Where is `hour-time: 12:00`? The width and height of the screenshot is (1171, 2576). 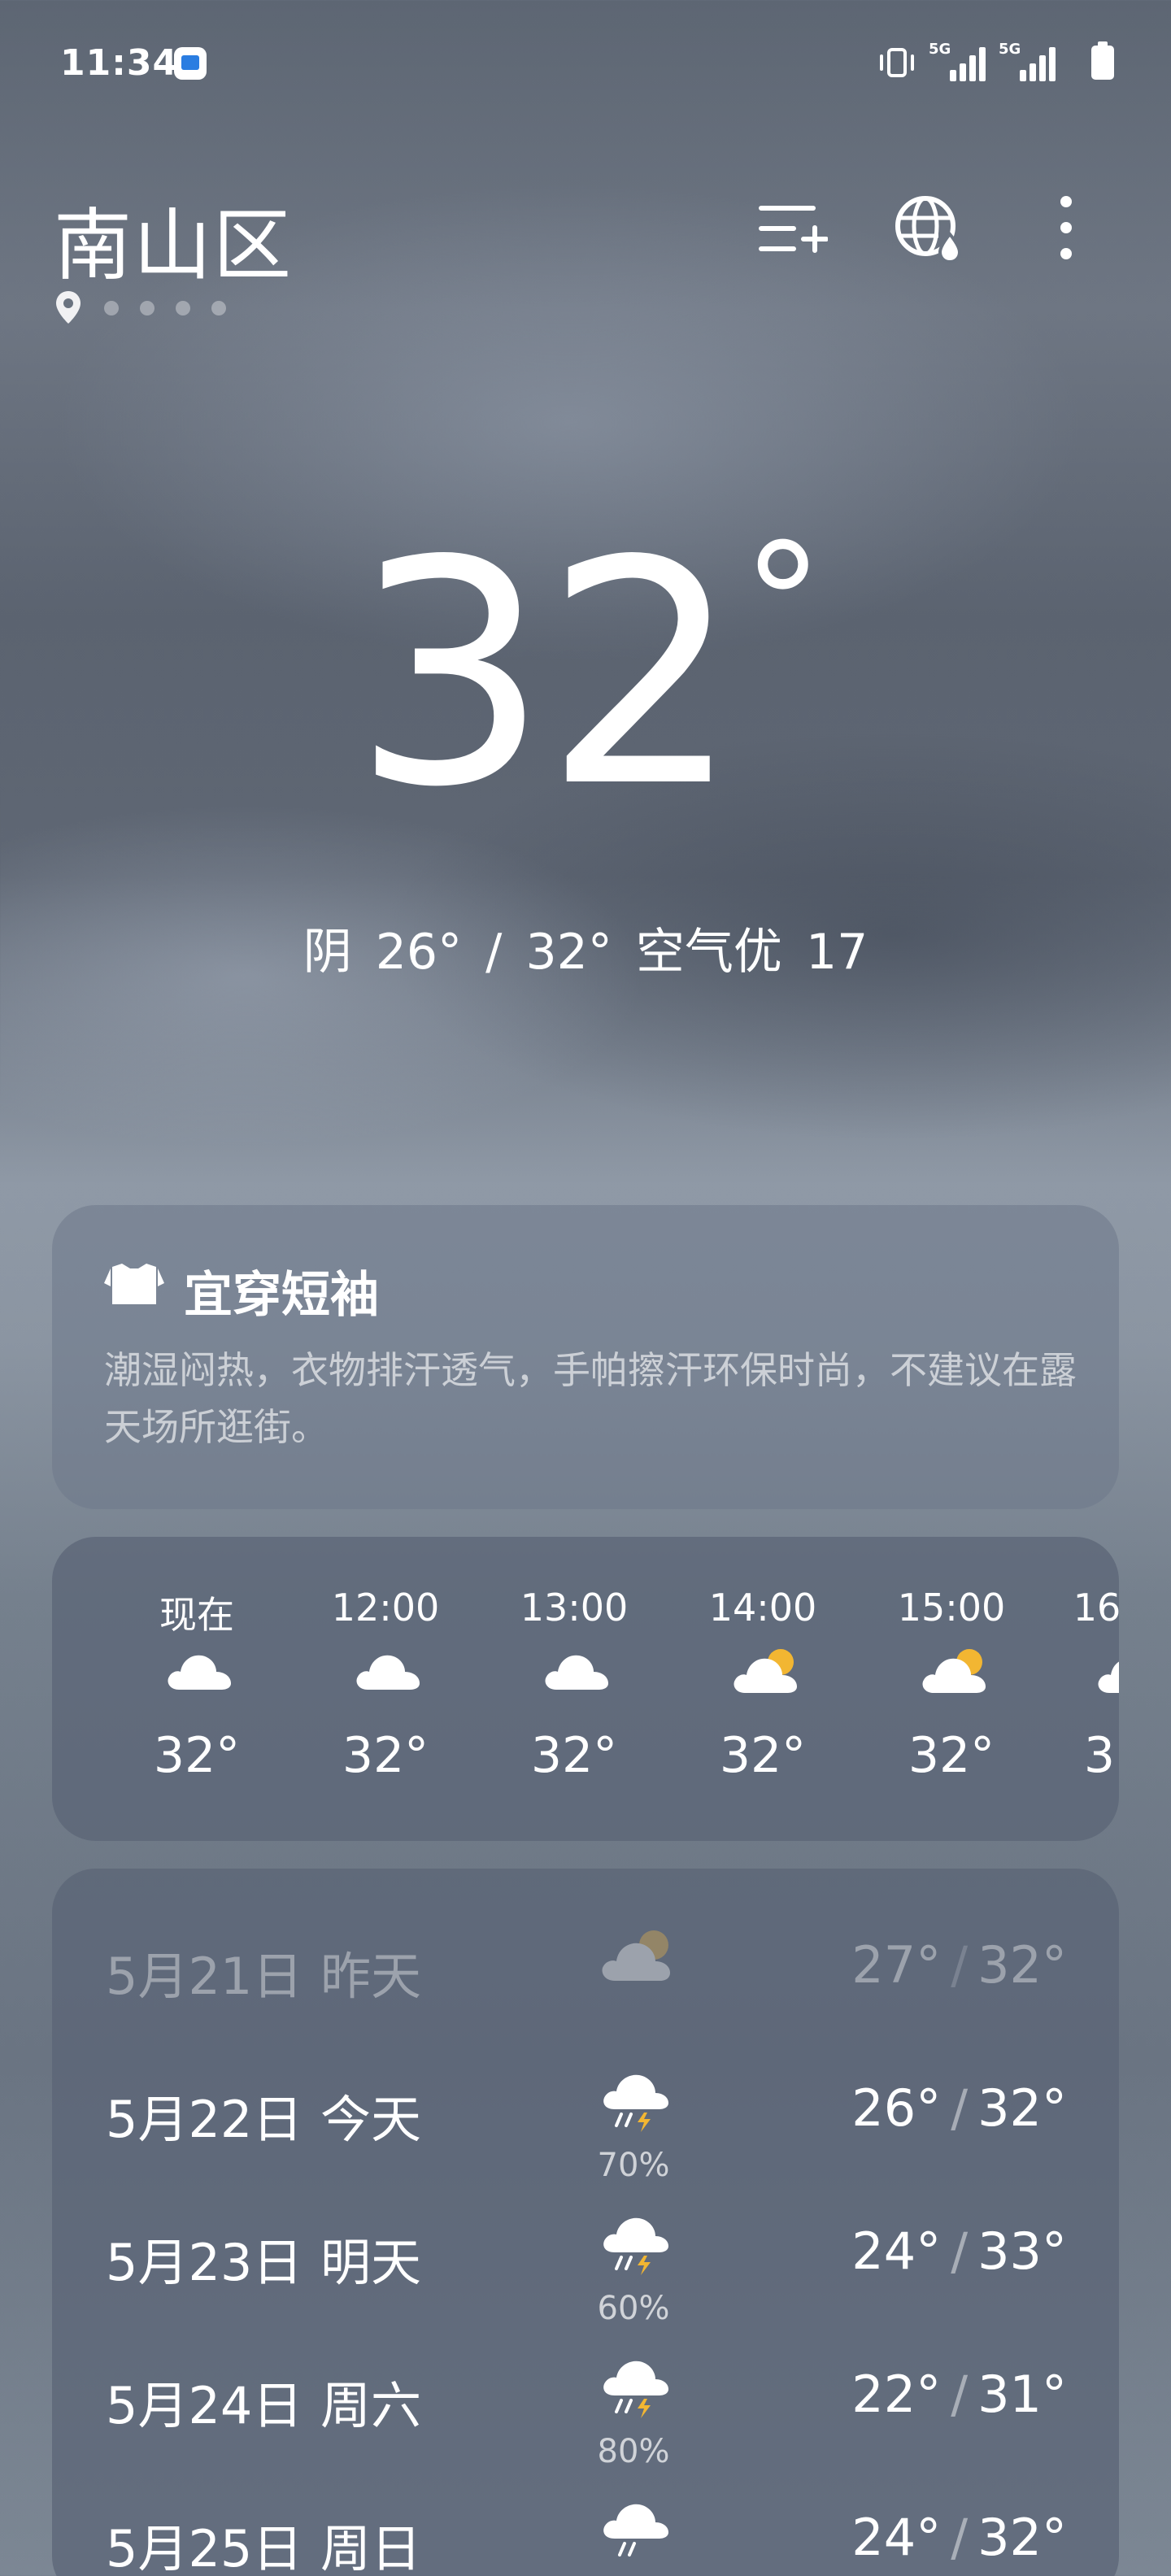
hour-time: 12:00 is located at coordinates (385, 1608).